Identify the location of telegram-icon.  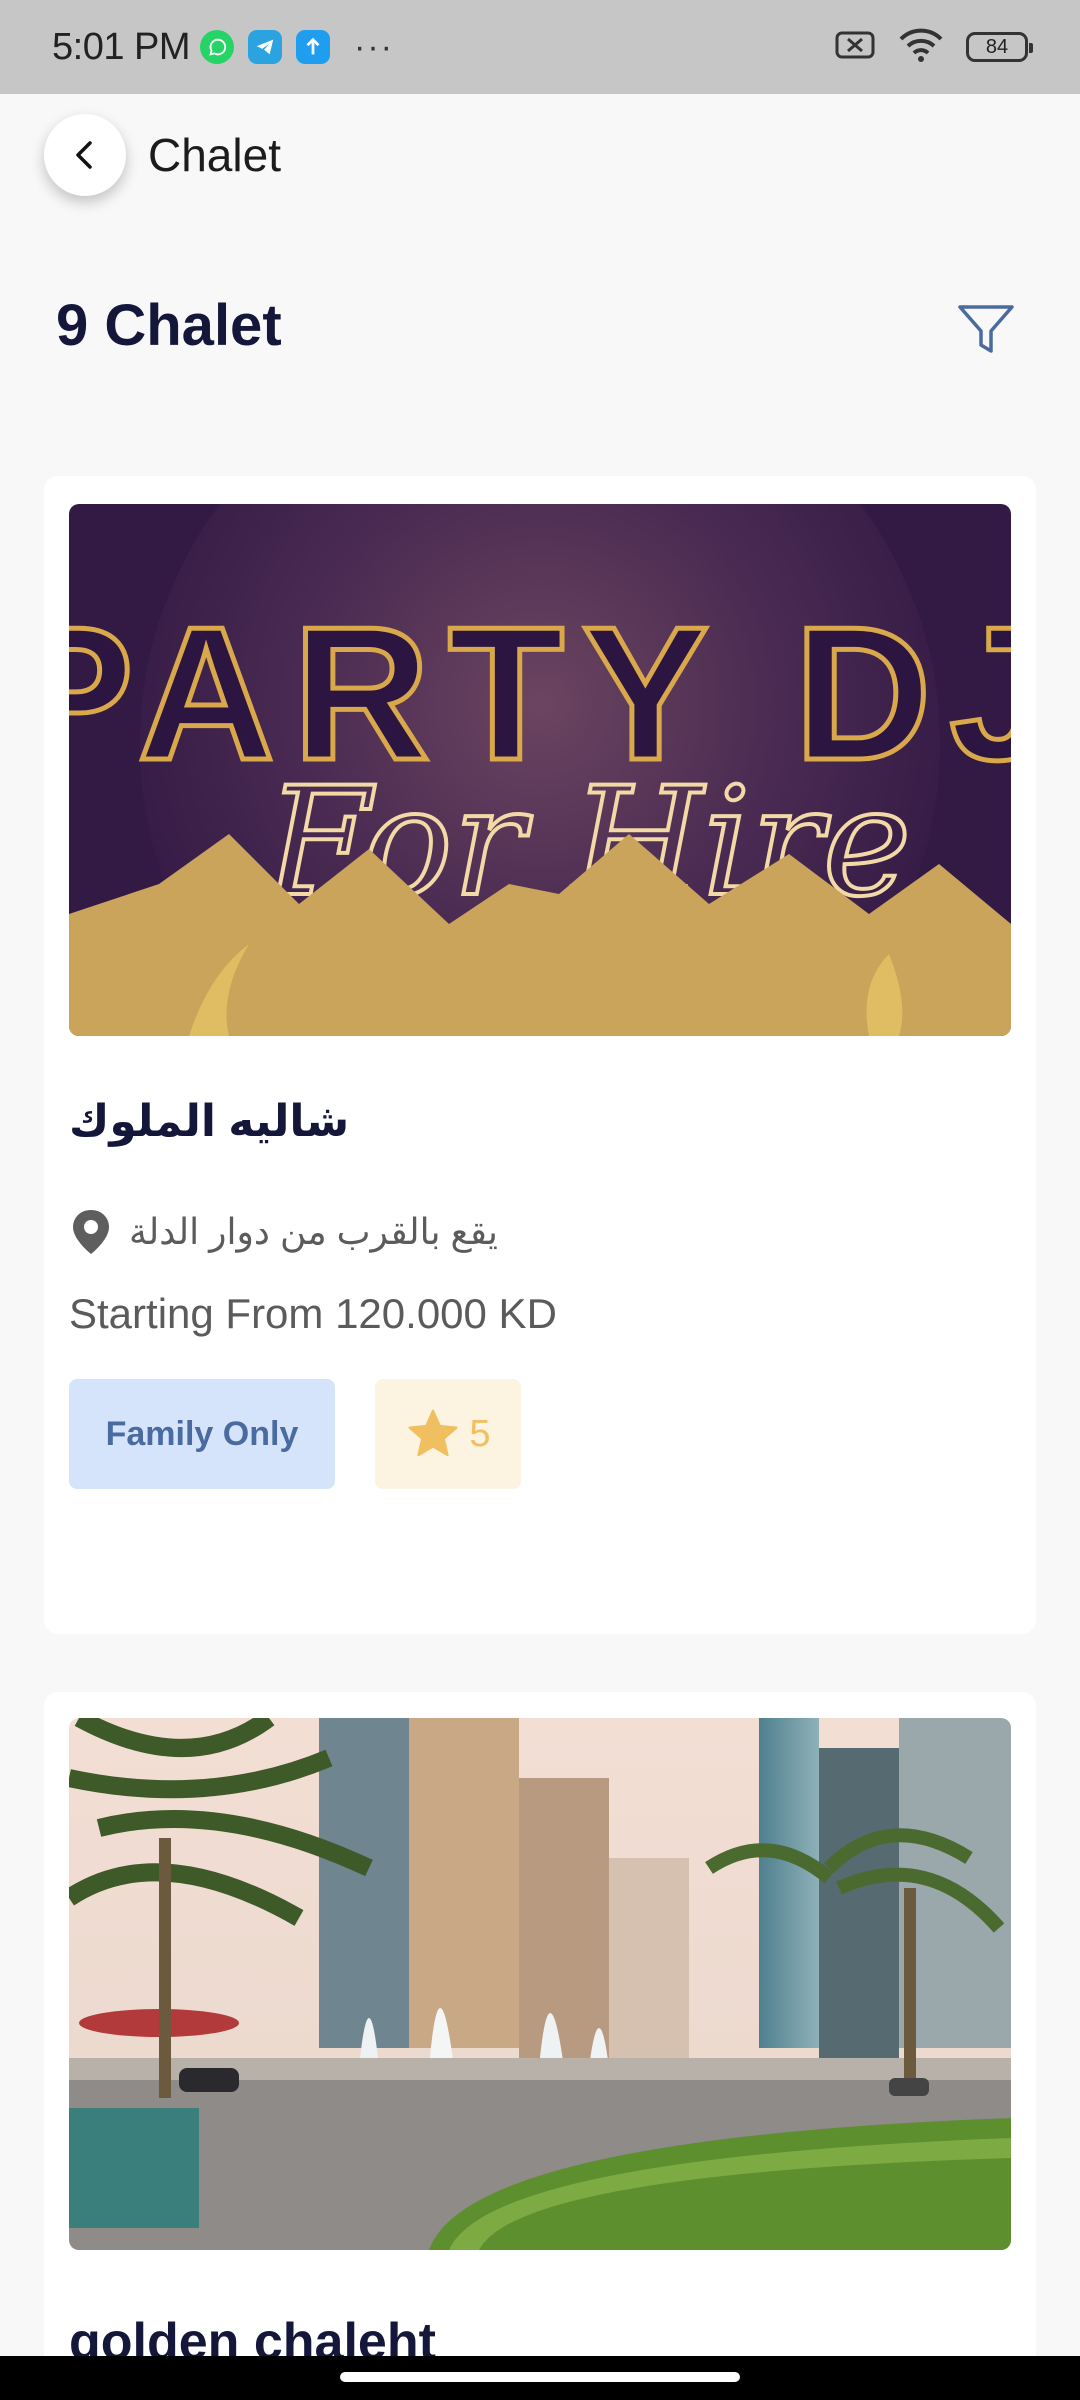
(265, 47).